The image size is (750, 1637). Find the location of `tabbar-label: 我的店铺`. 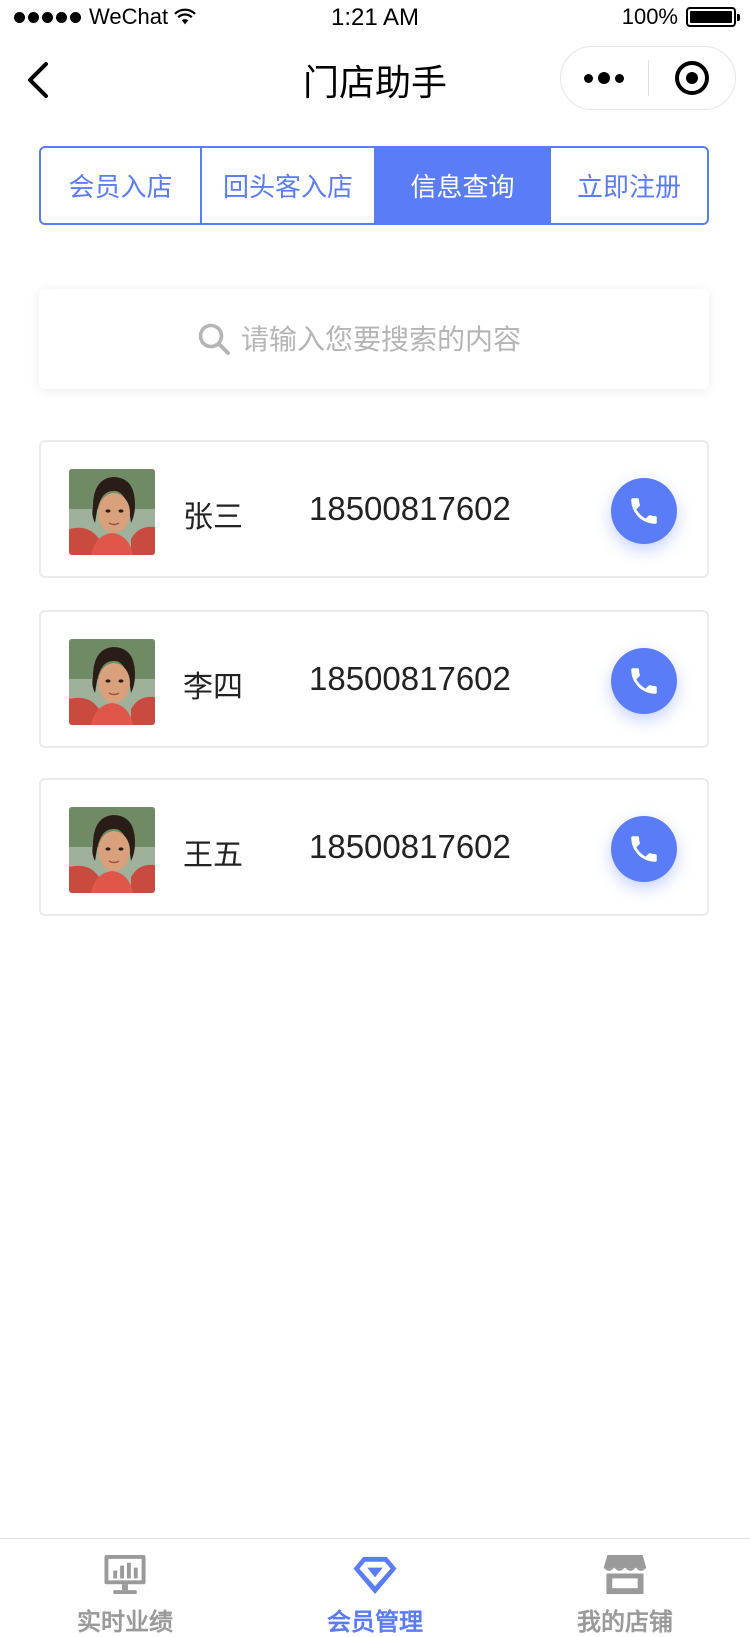

tabbar-label: 我的店铺 is located at coordinates (625, 1622).